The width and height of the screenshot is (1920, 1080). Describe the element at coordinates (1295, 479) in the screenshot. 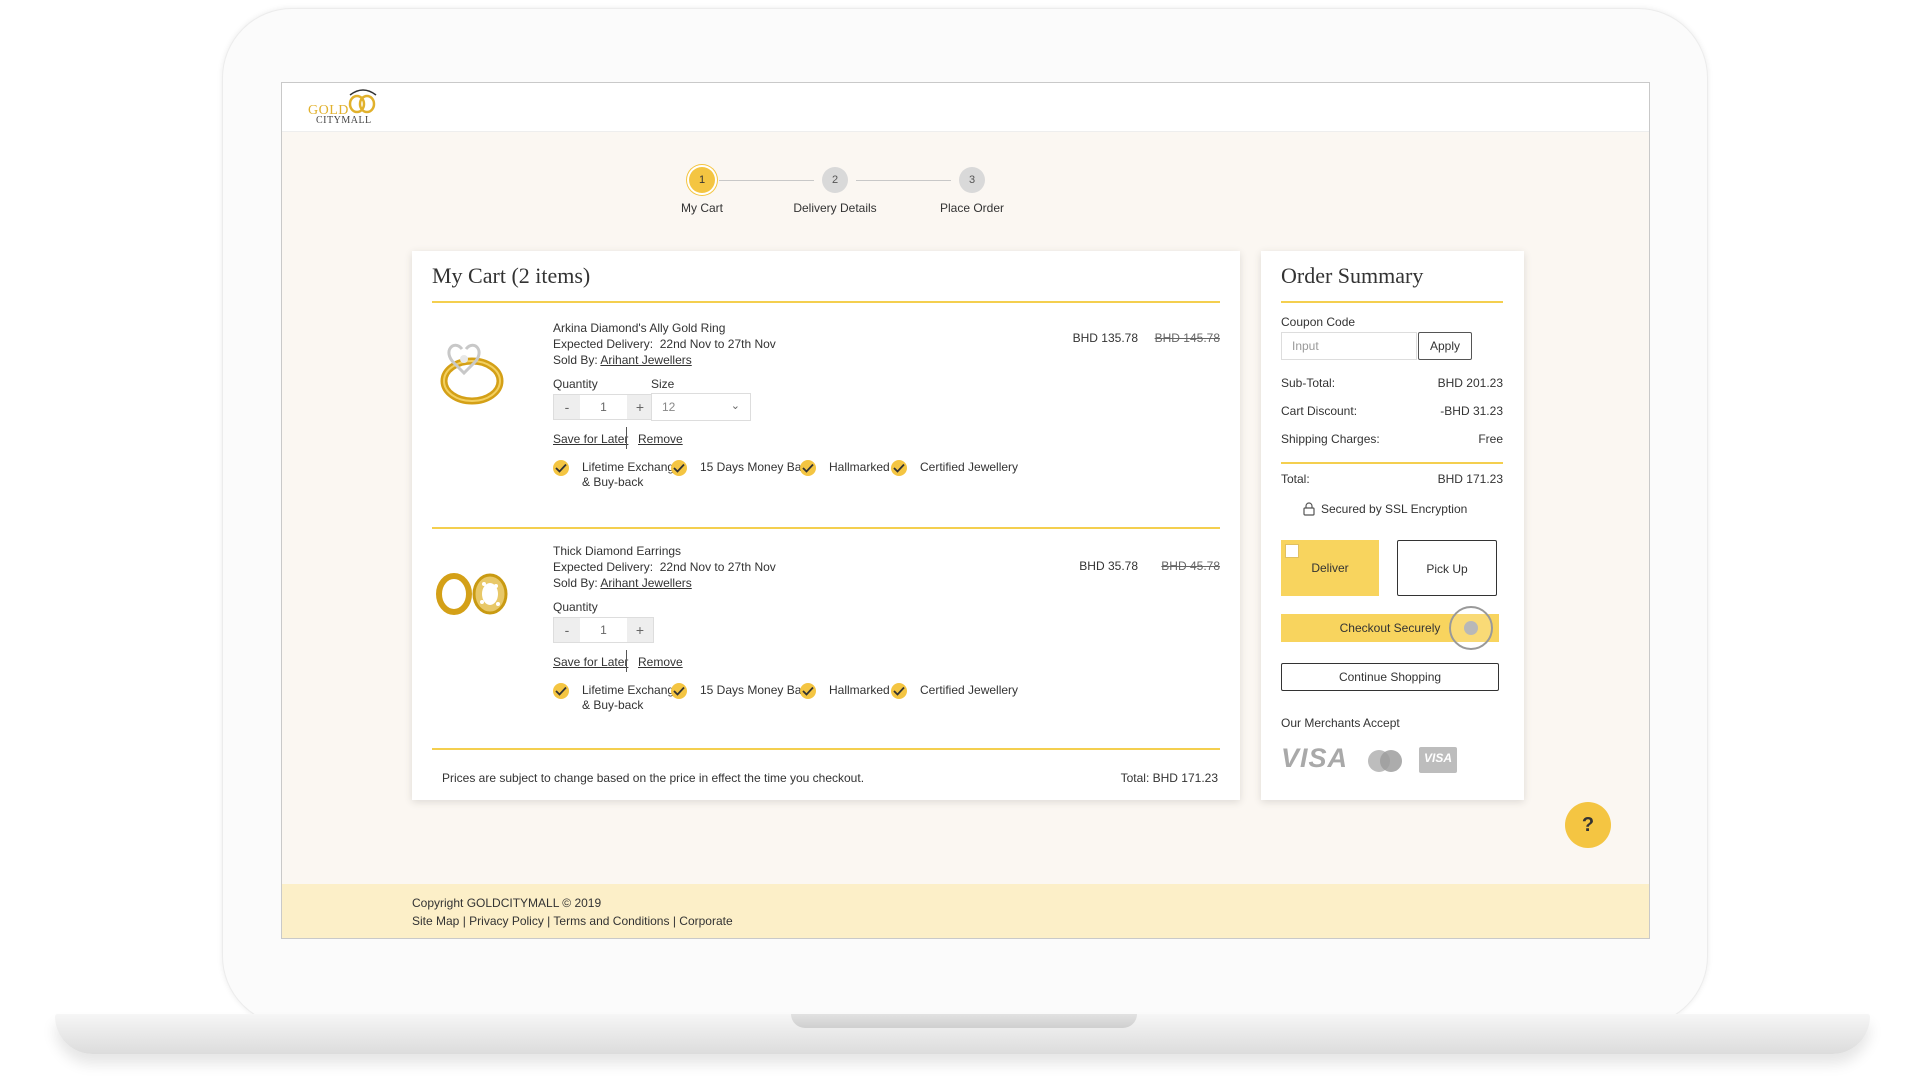

I see `total-label: Total:` at that location.